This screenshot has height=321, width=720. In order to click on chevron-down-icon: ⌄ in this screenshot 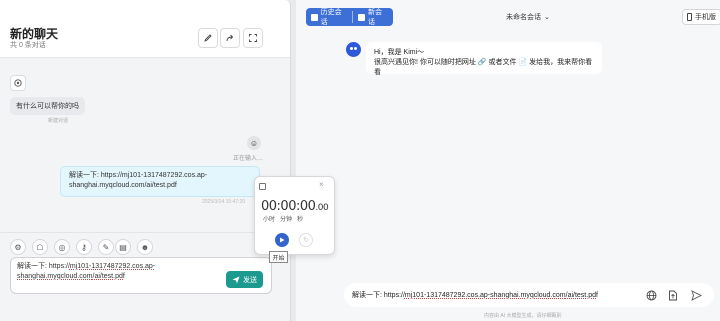, I will do `click(547, 17)`.